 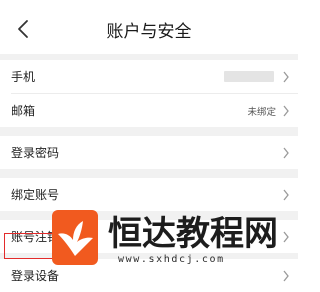 What do you see at coordinates (149, 110) in the screenshot?
I see `settings-item-email: 邮箱 未绑定` at bounding box center [149, 110].